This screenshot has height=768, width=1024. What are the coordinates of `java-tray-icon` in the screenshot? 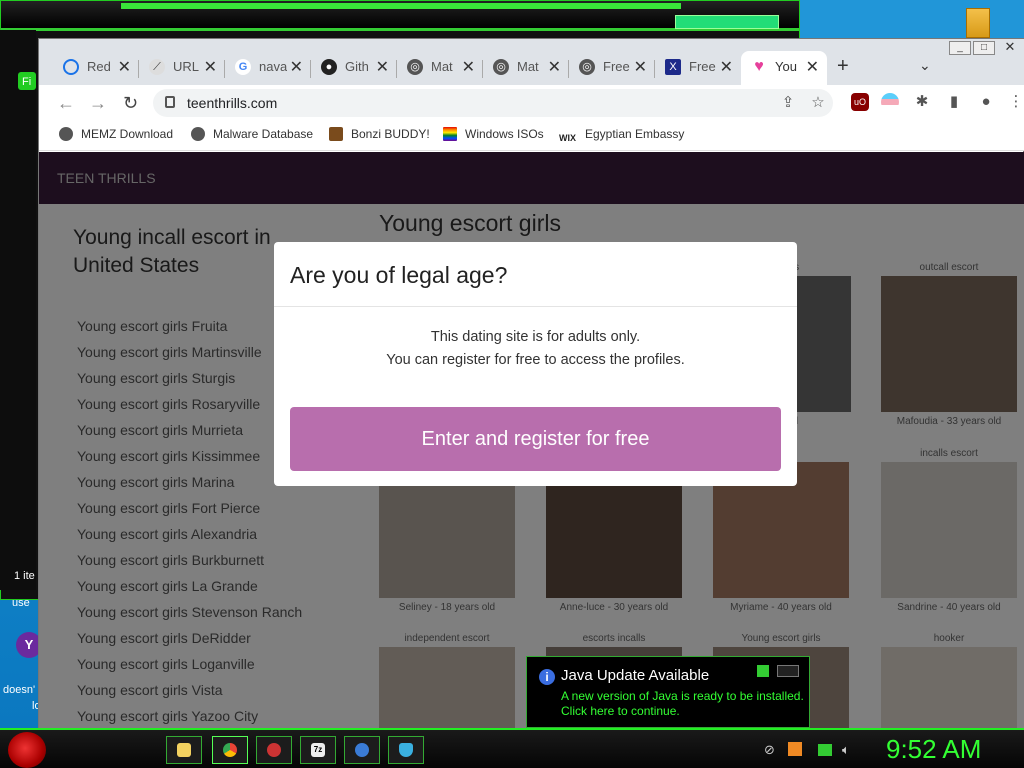 It's located at (795, 749).